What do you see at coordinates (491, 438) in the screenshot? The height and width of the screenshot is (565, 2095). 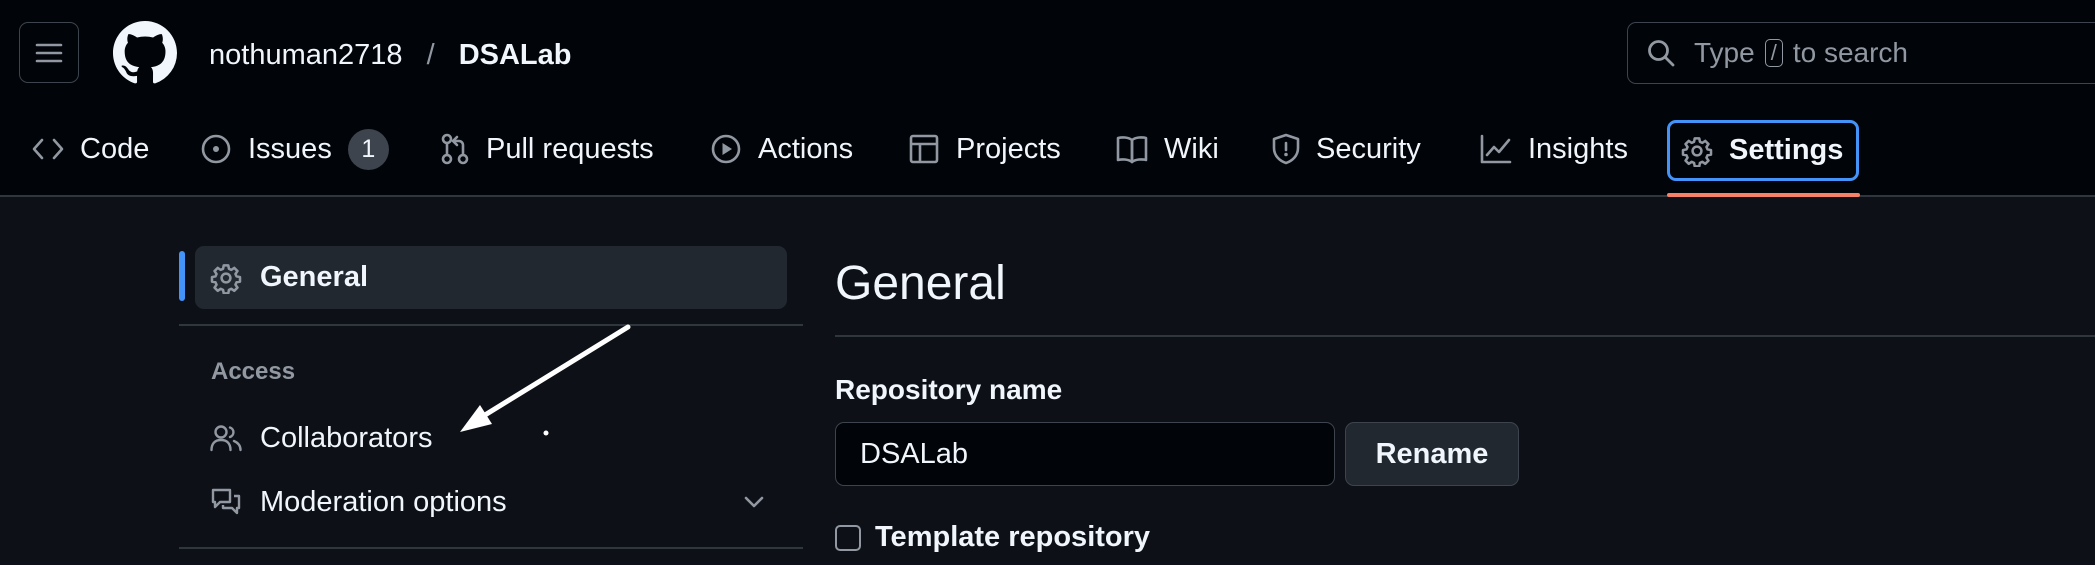 I see `sidebar-item-collaborators: Collaborators` at bounding box center [491, 438].